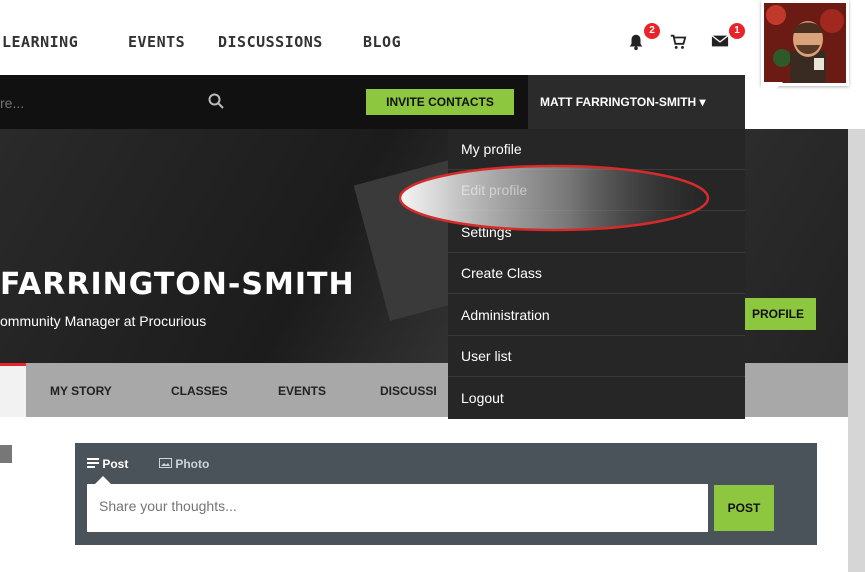  I want to click on search-icon, so click(216, 101).